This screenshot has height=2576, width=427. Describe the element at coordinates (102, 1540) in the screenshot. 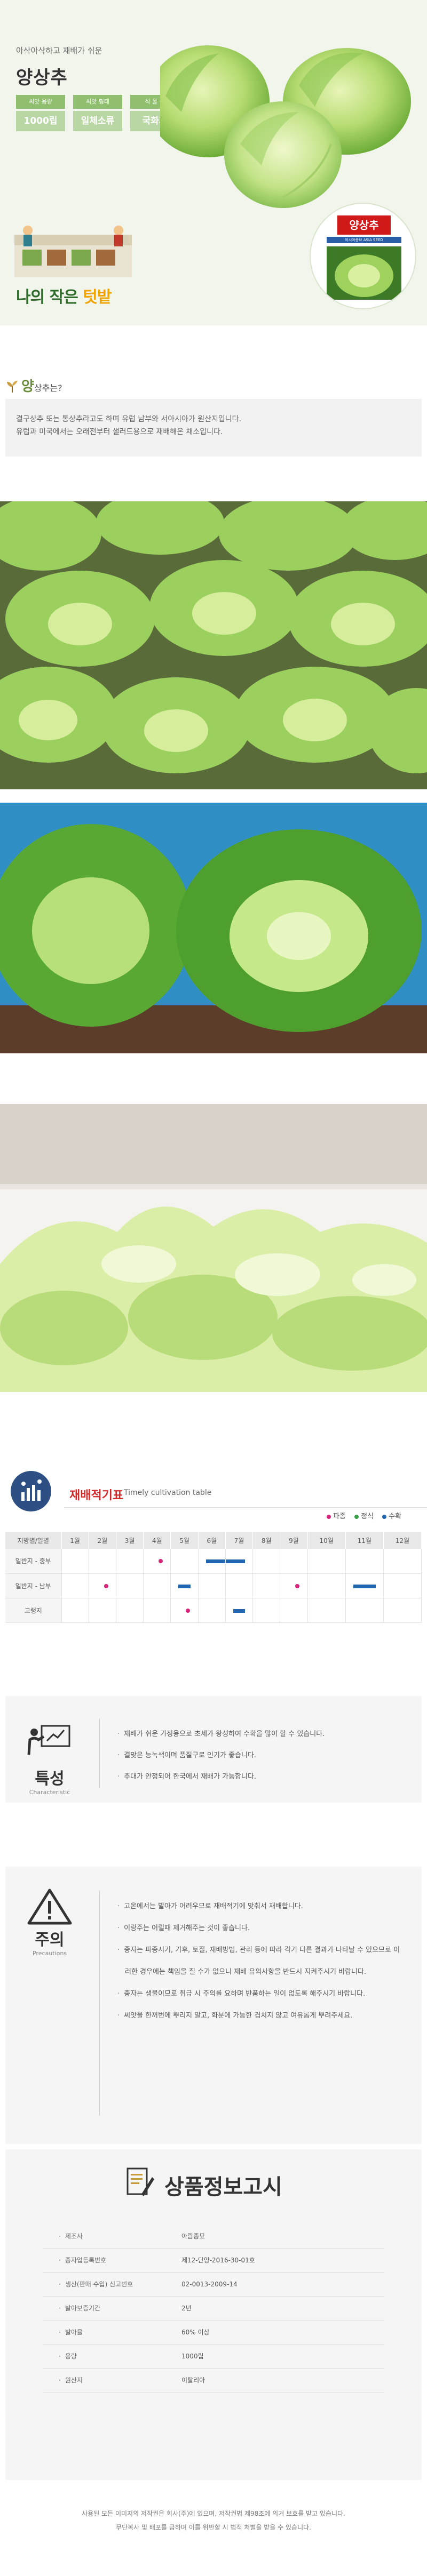

I see `month-header: 2월` at that location.